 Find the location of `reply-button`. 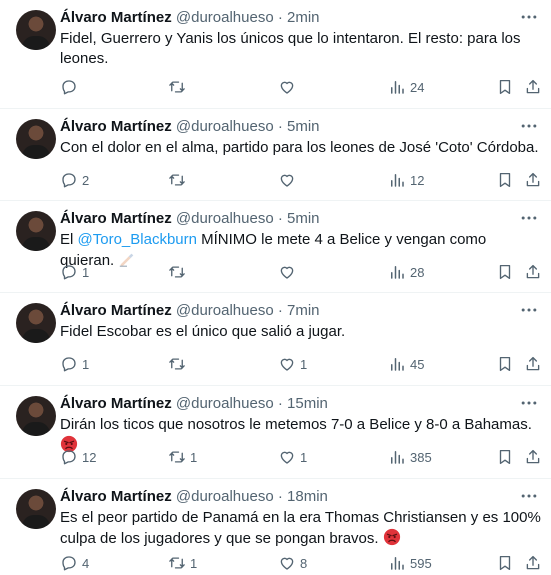

reply-button is located at coordinates (71, 87).